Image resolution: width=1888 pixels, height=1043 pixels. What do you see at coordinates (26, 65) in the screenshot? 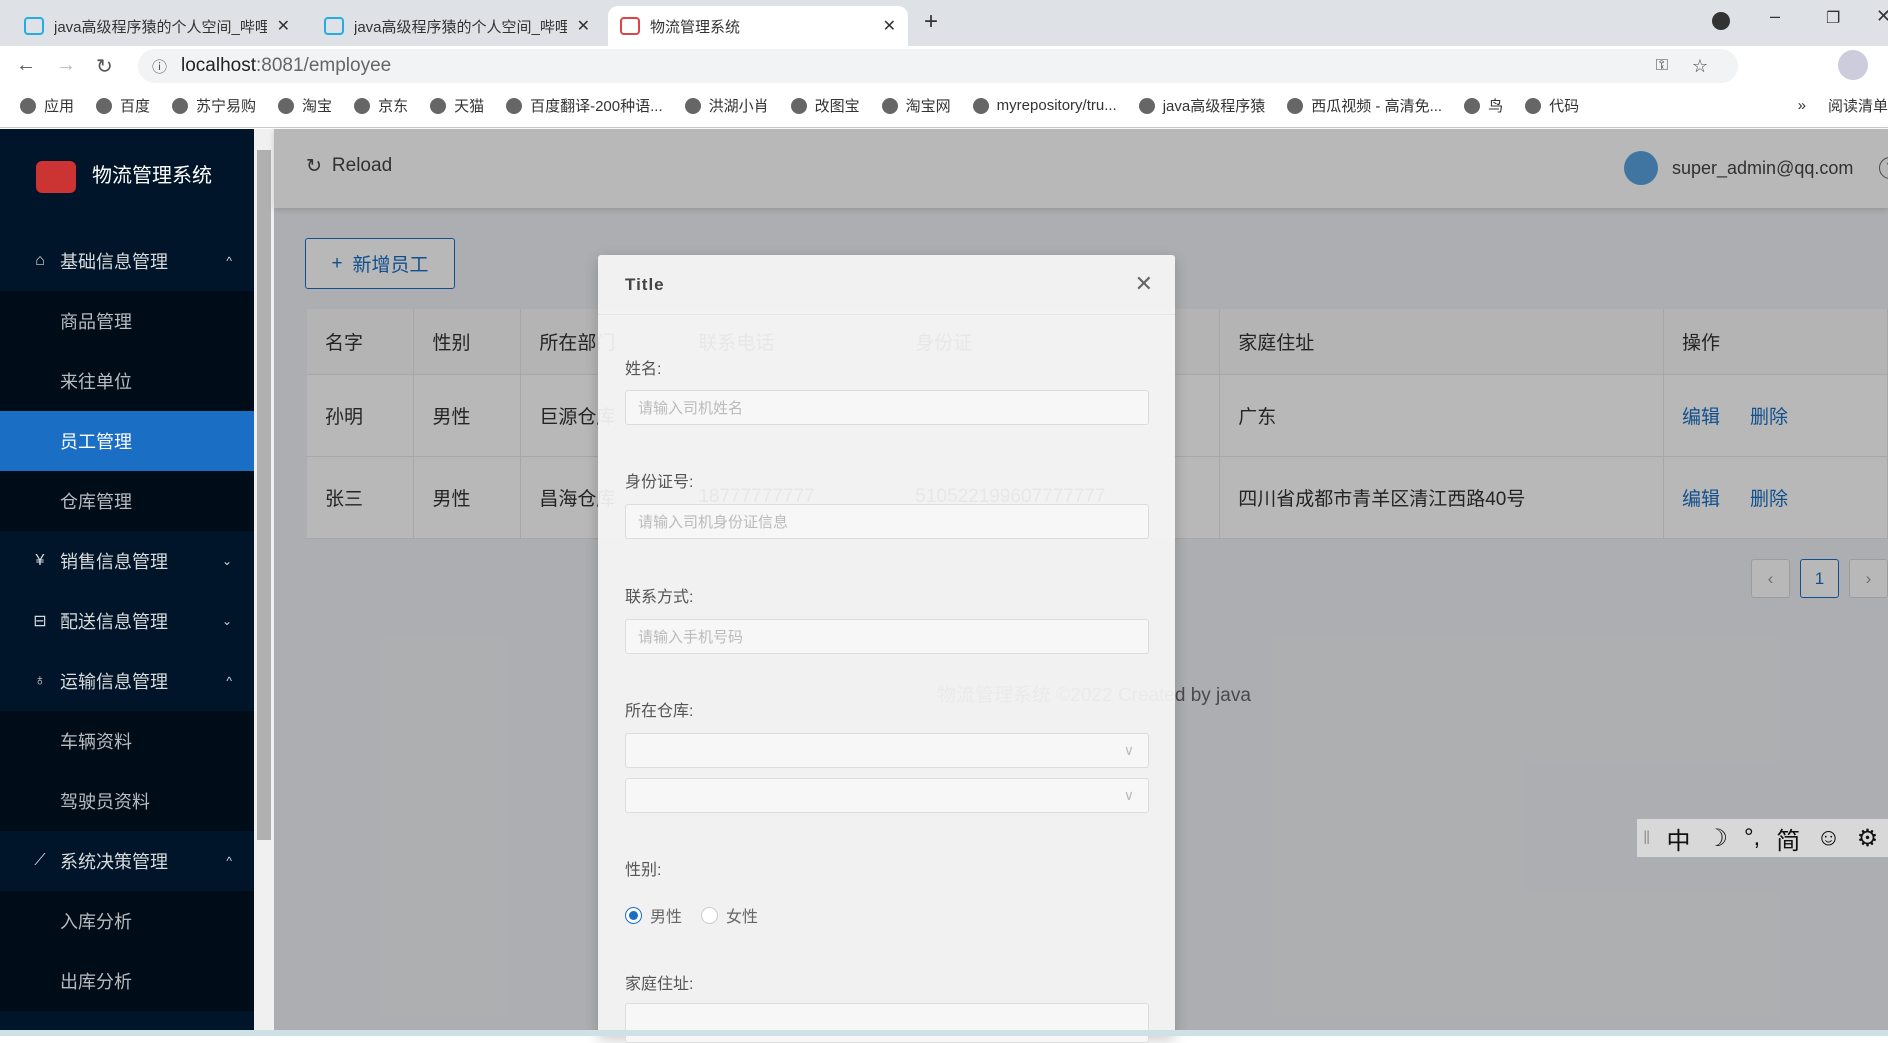
I see `back-icon: ←` at bounding box center [26, 65].